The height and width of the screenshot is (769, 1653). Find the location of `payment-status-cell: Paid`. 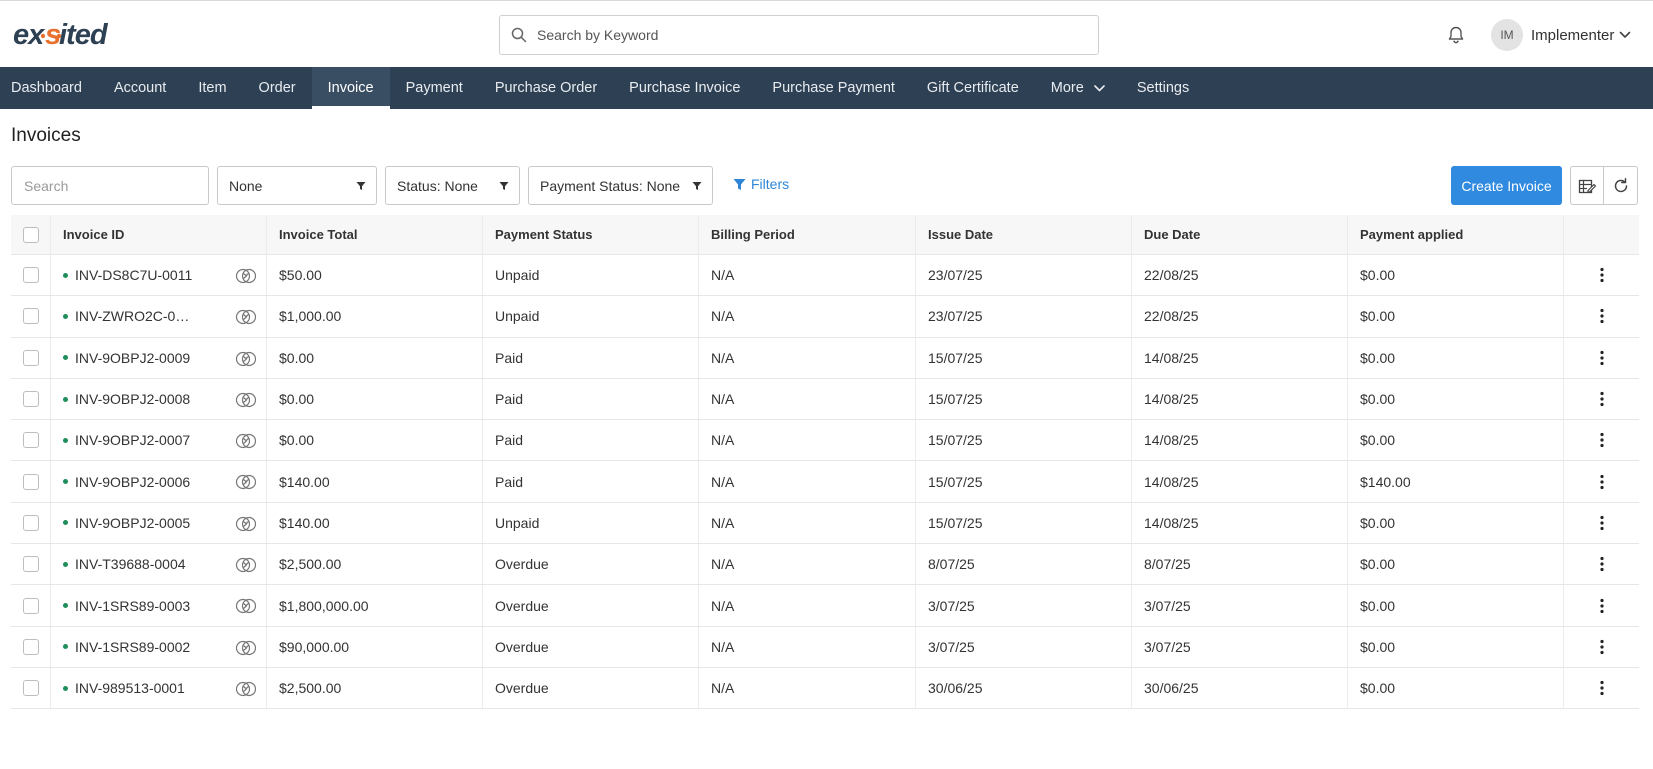

payment-status-cell: Paid is located at coordinates (591, 440).